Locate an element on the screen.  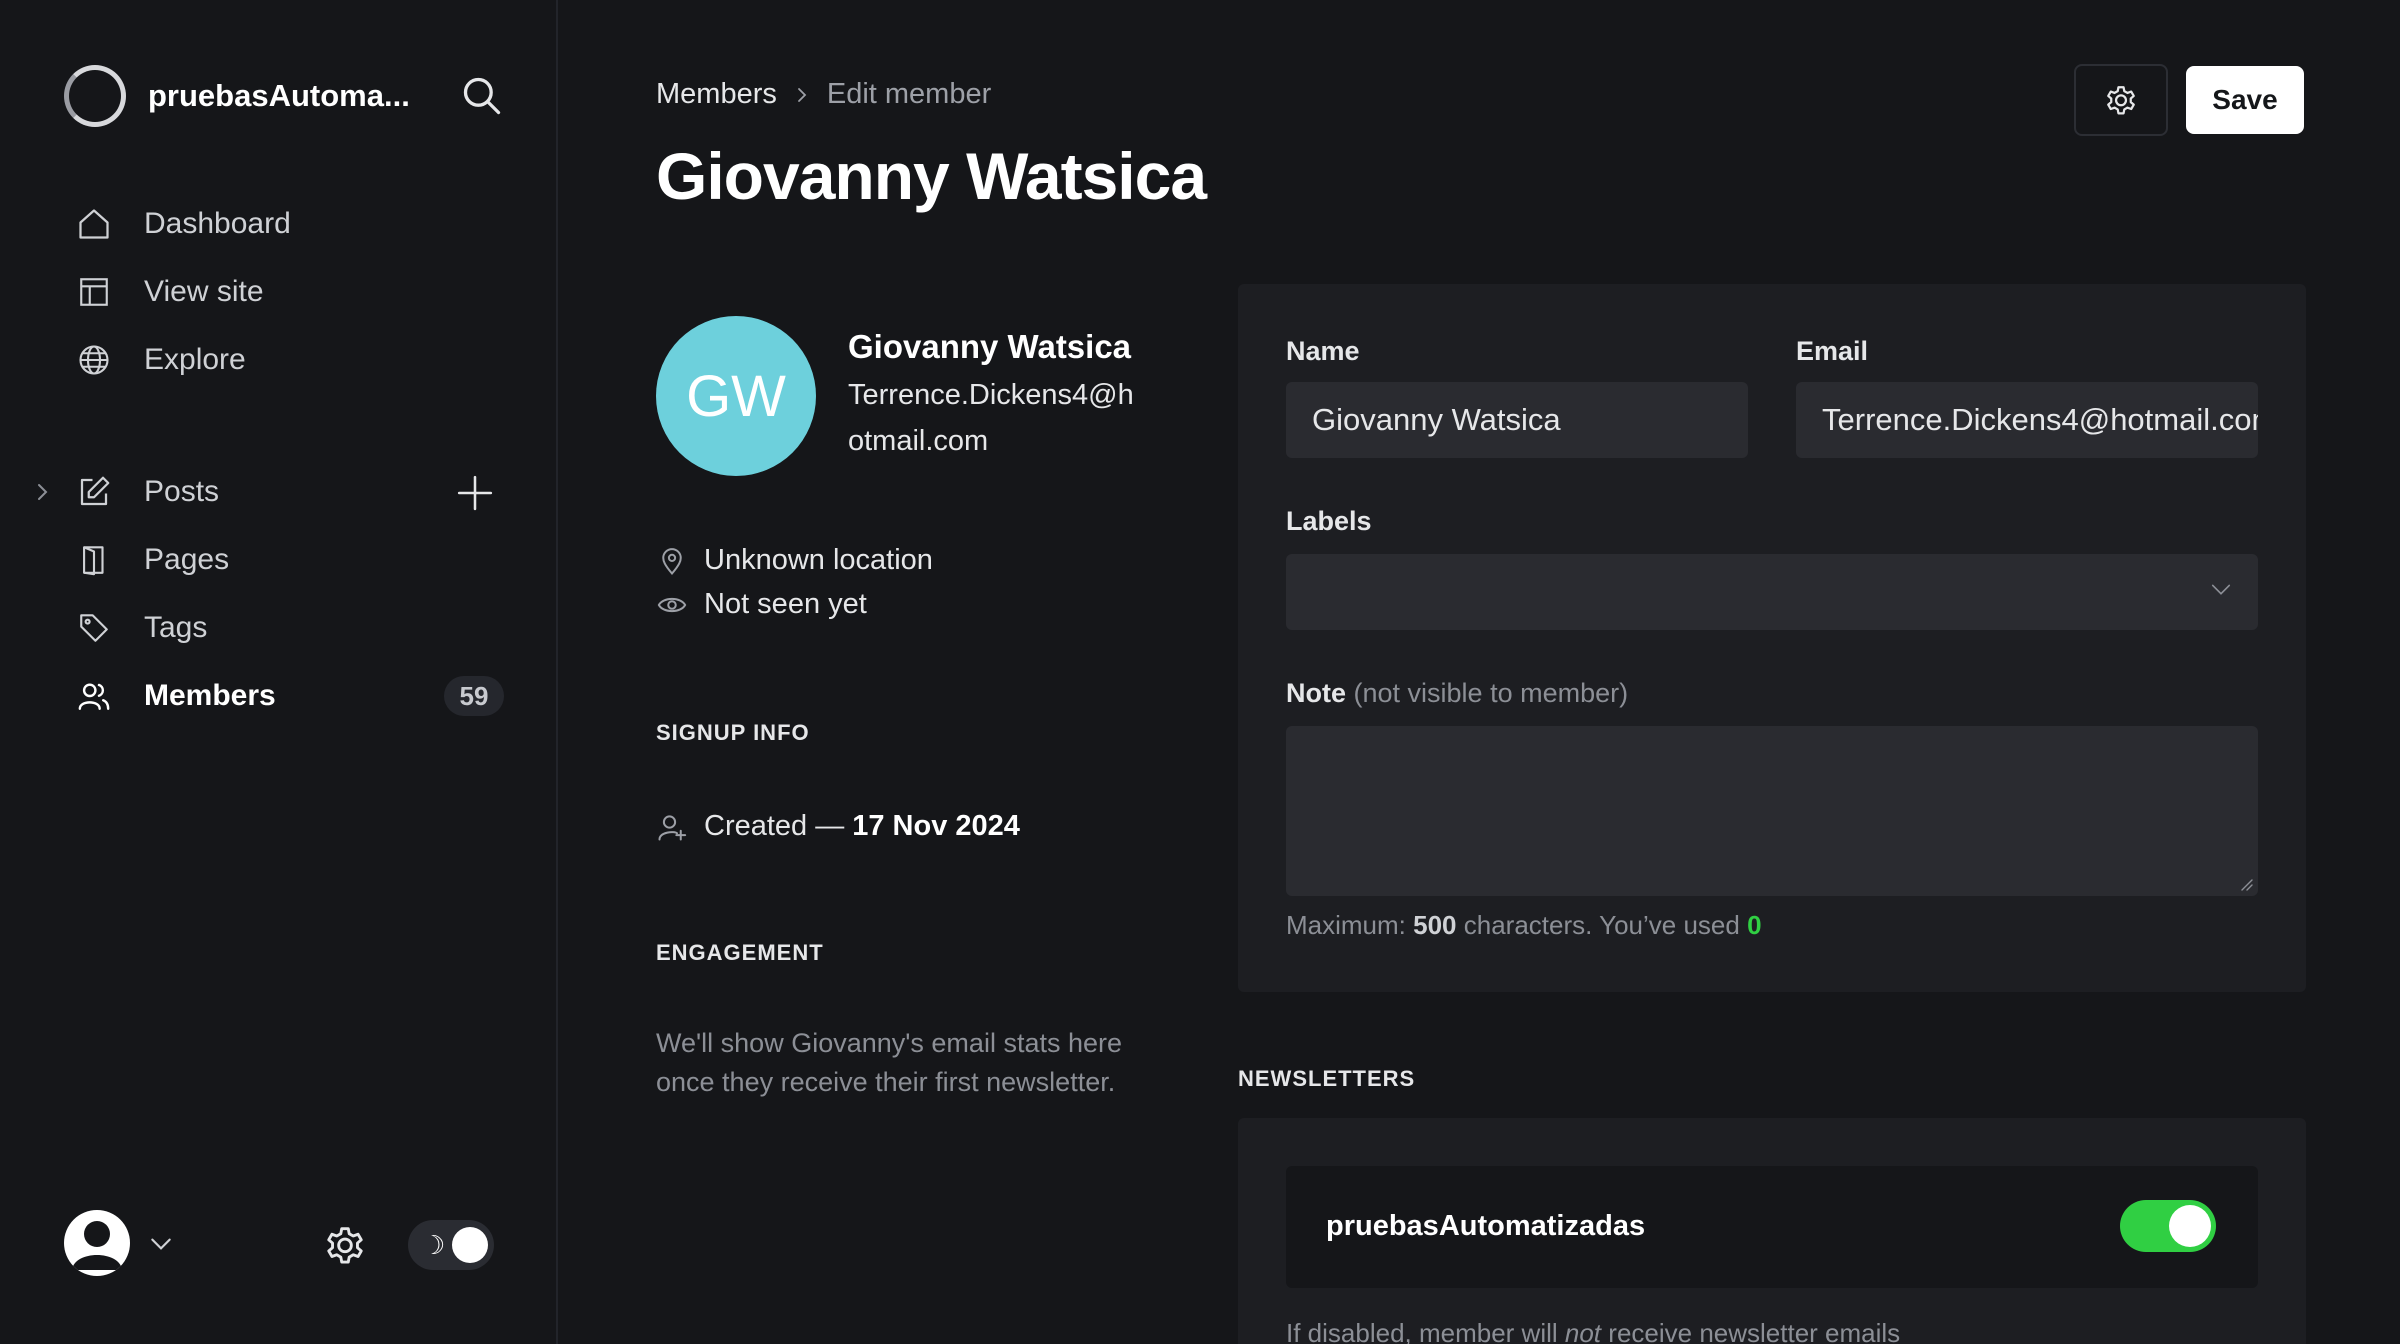
last-seen-text: Not seen yet is located at coordinates (785, 604).